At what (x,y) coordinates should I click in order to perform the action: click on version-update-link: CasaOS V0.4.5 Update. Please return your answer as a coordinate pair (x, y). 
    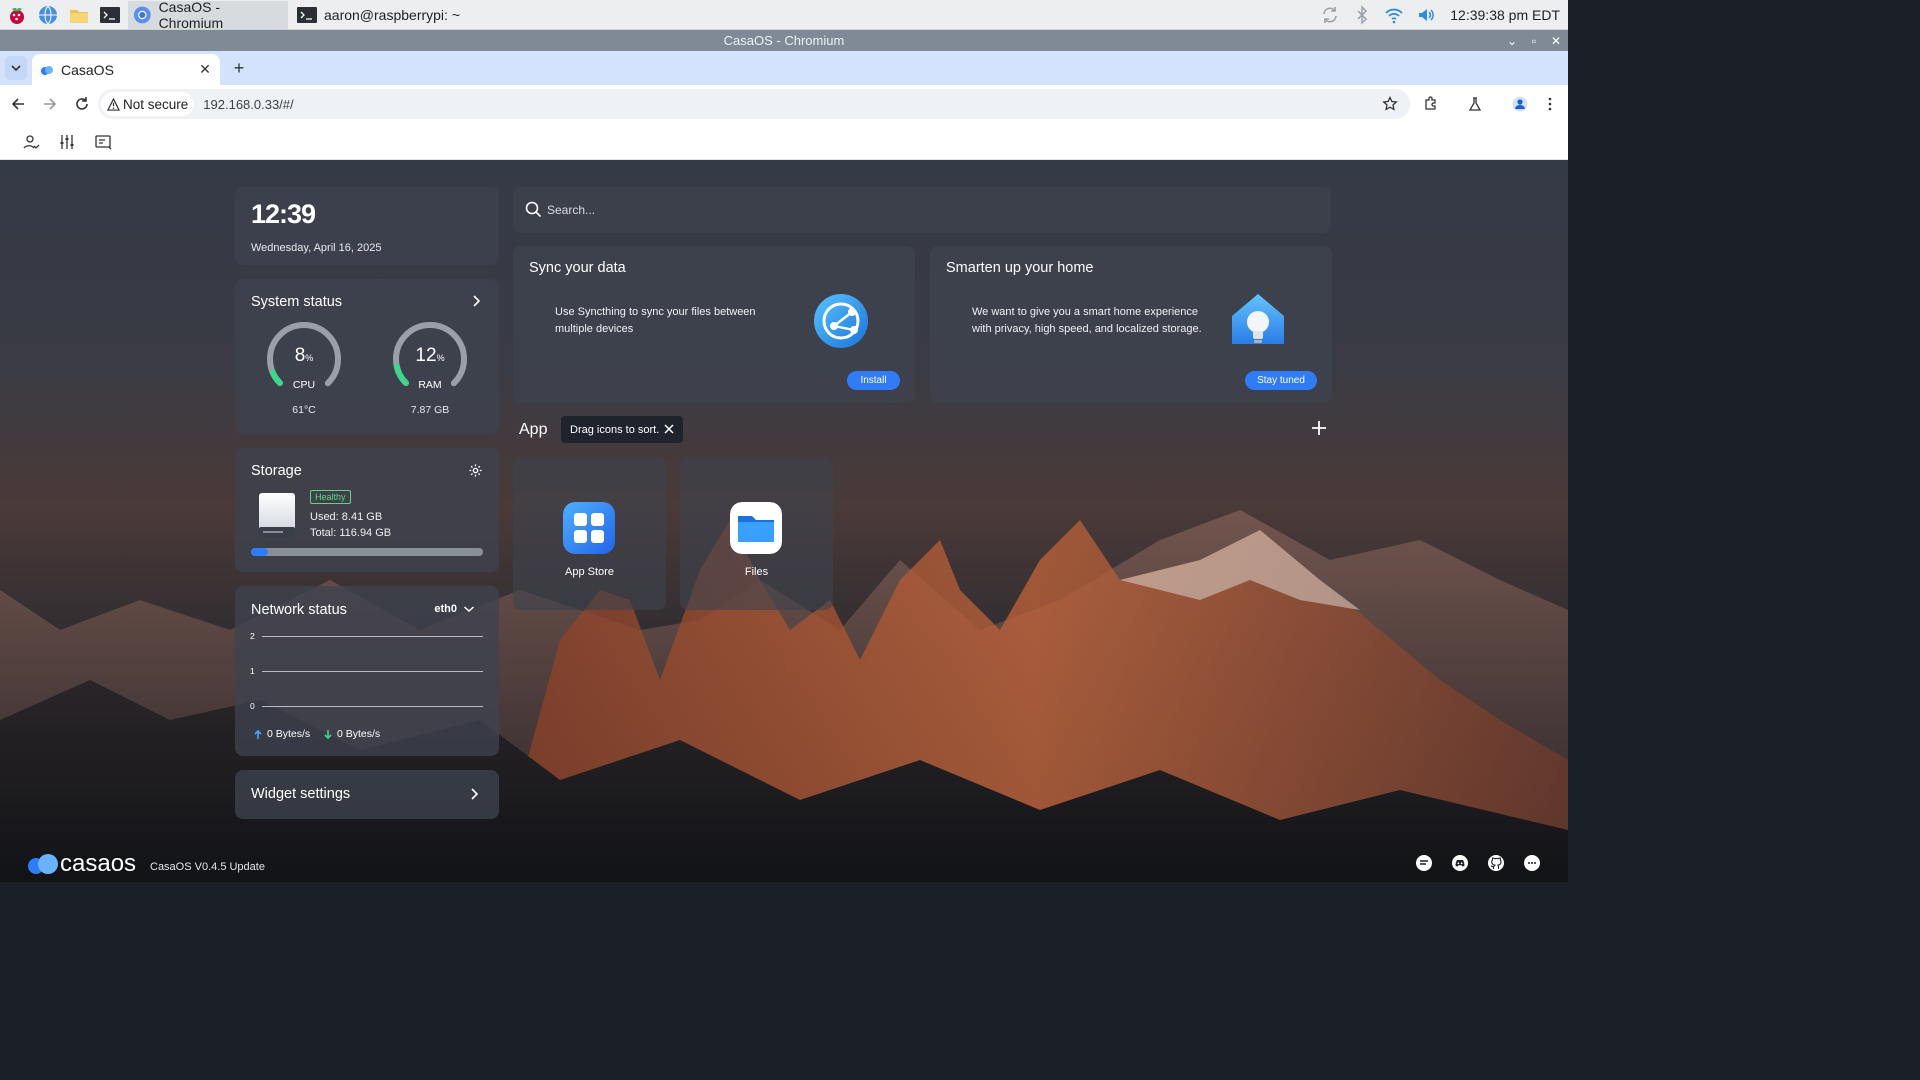
    Looking at the image, I should click on (207, 867).